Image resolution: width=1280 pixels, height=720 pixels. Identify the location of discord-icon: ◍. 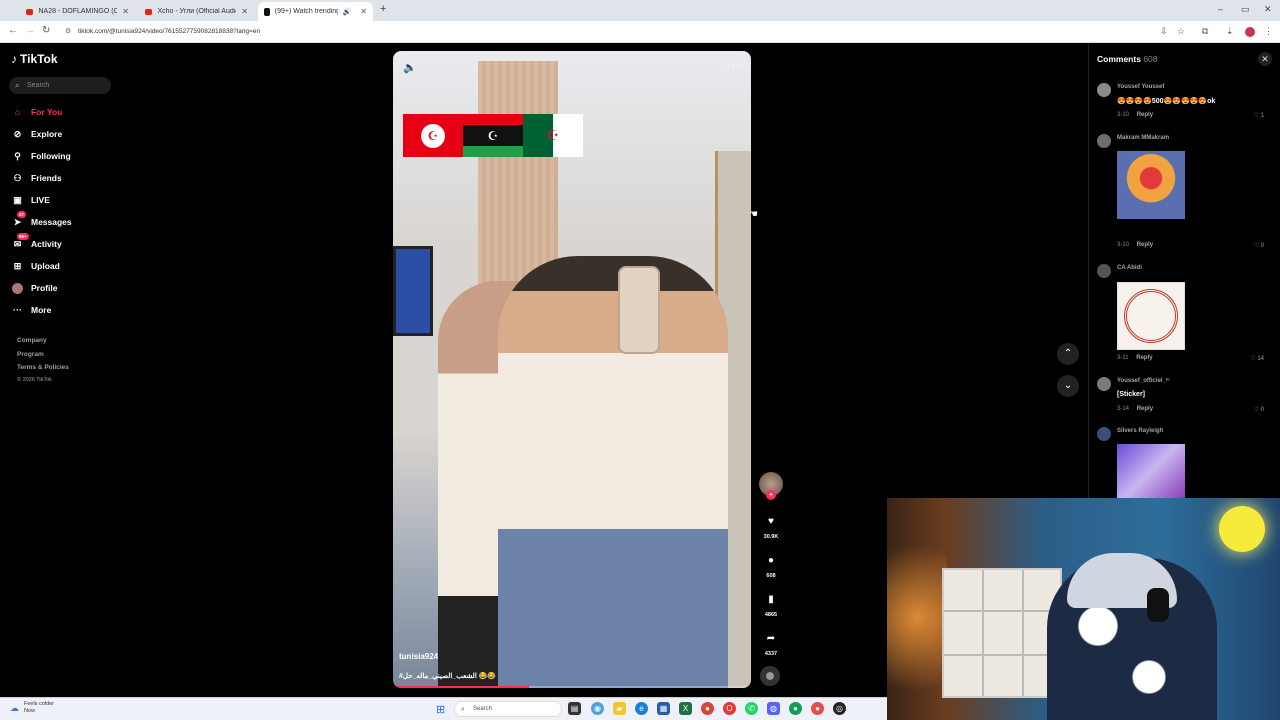
(773, 708).